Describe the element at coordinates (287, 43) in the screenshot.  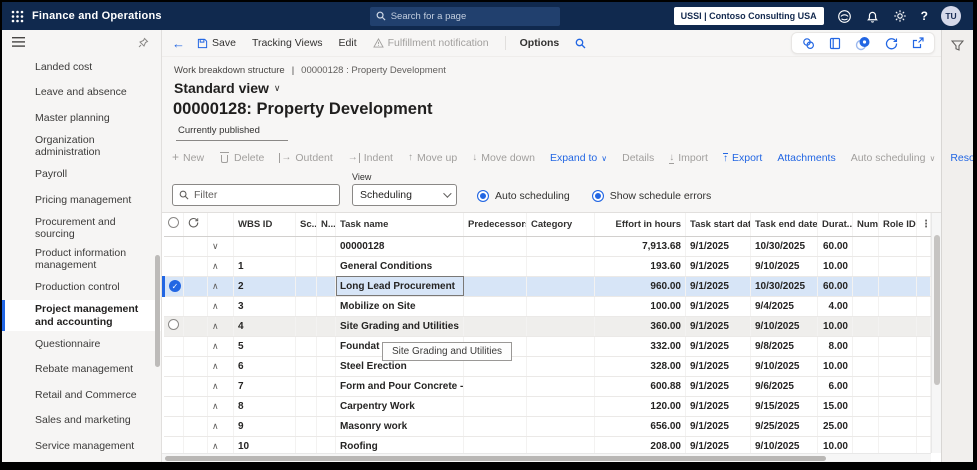
I see `tracking-views-button: Tracking Views` at that location.